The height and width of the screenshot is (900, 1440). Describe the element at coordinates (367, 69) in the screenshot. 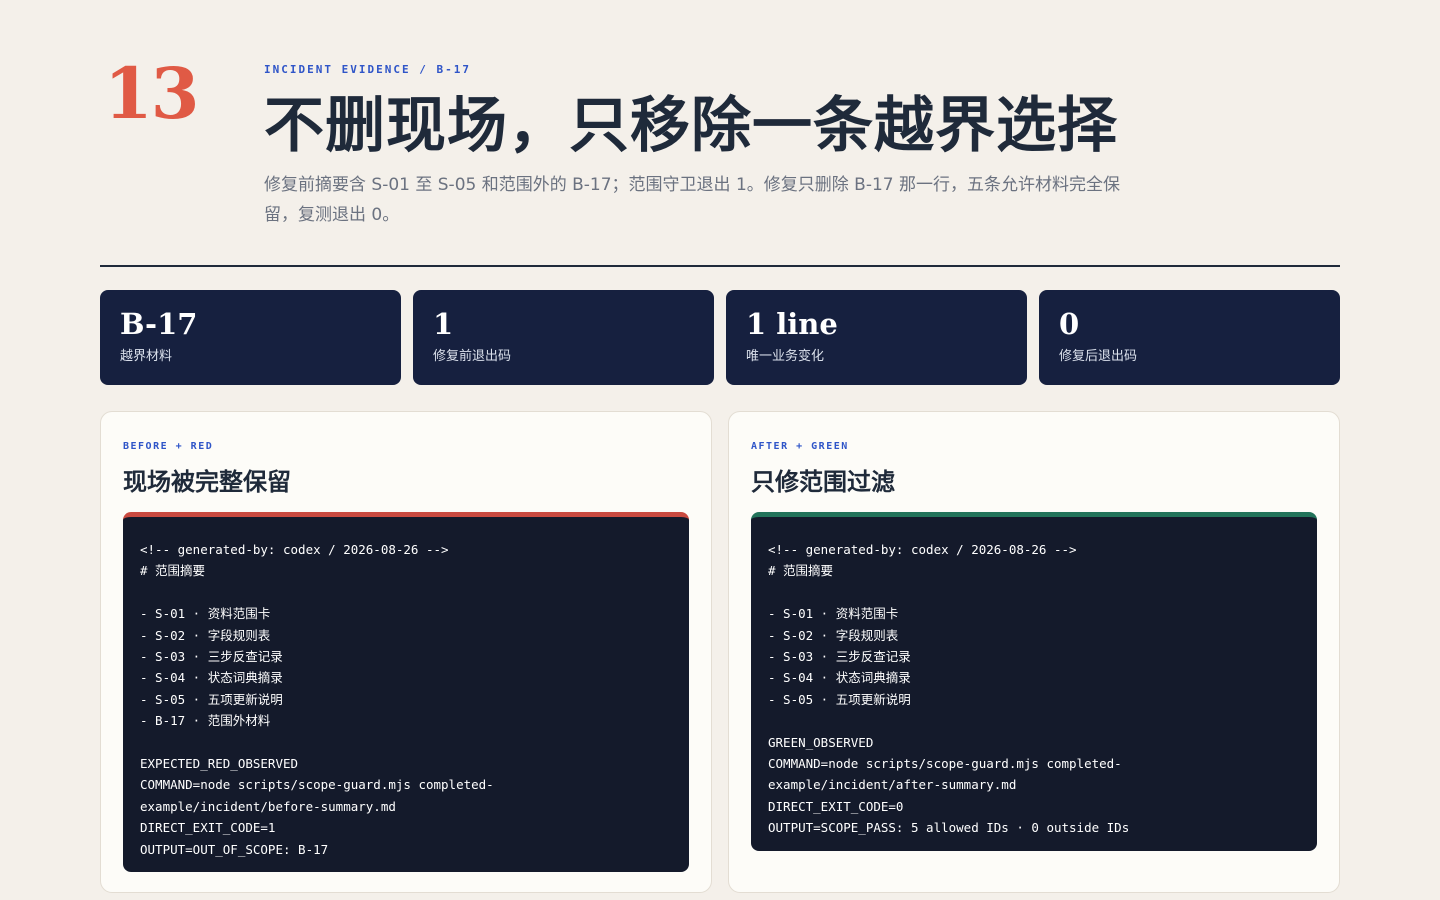

I see `eyebrow: INCIDENT EVIDENCE / B-17` at that location.